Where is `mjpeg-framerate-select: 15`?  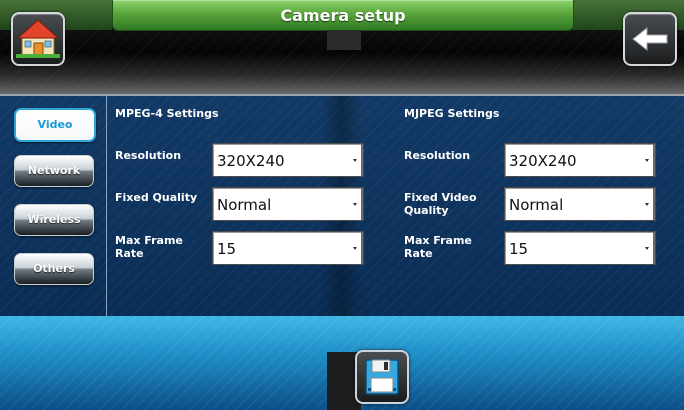
mjpeg-framerate-select: 15 is located at coordinates (580, 248).